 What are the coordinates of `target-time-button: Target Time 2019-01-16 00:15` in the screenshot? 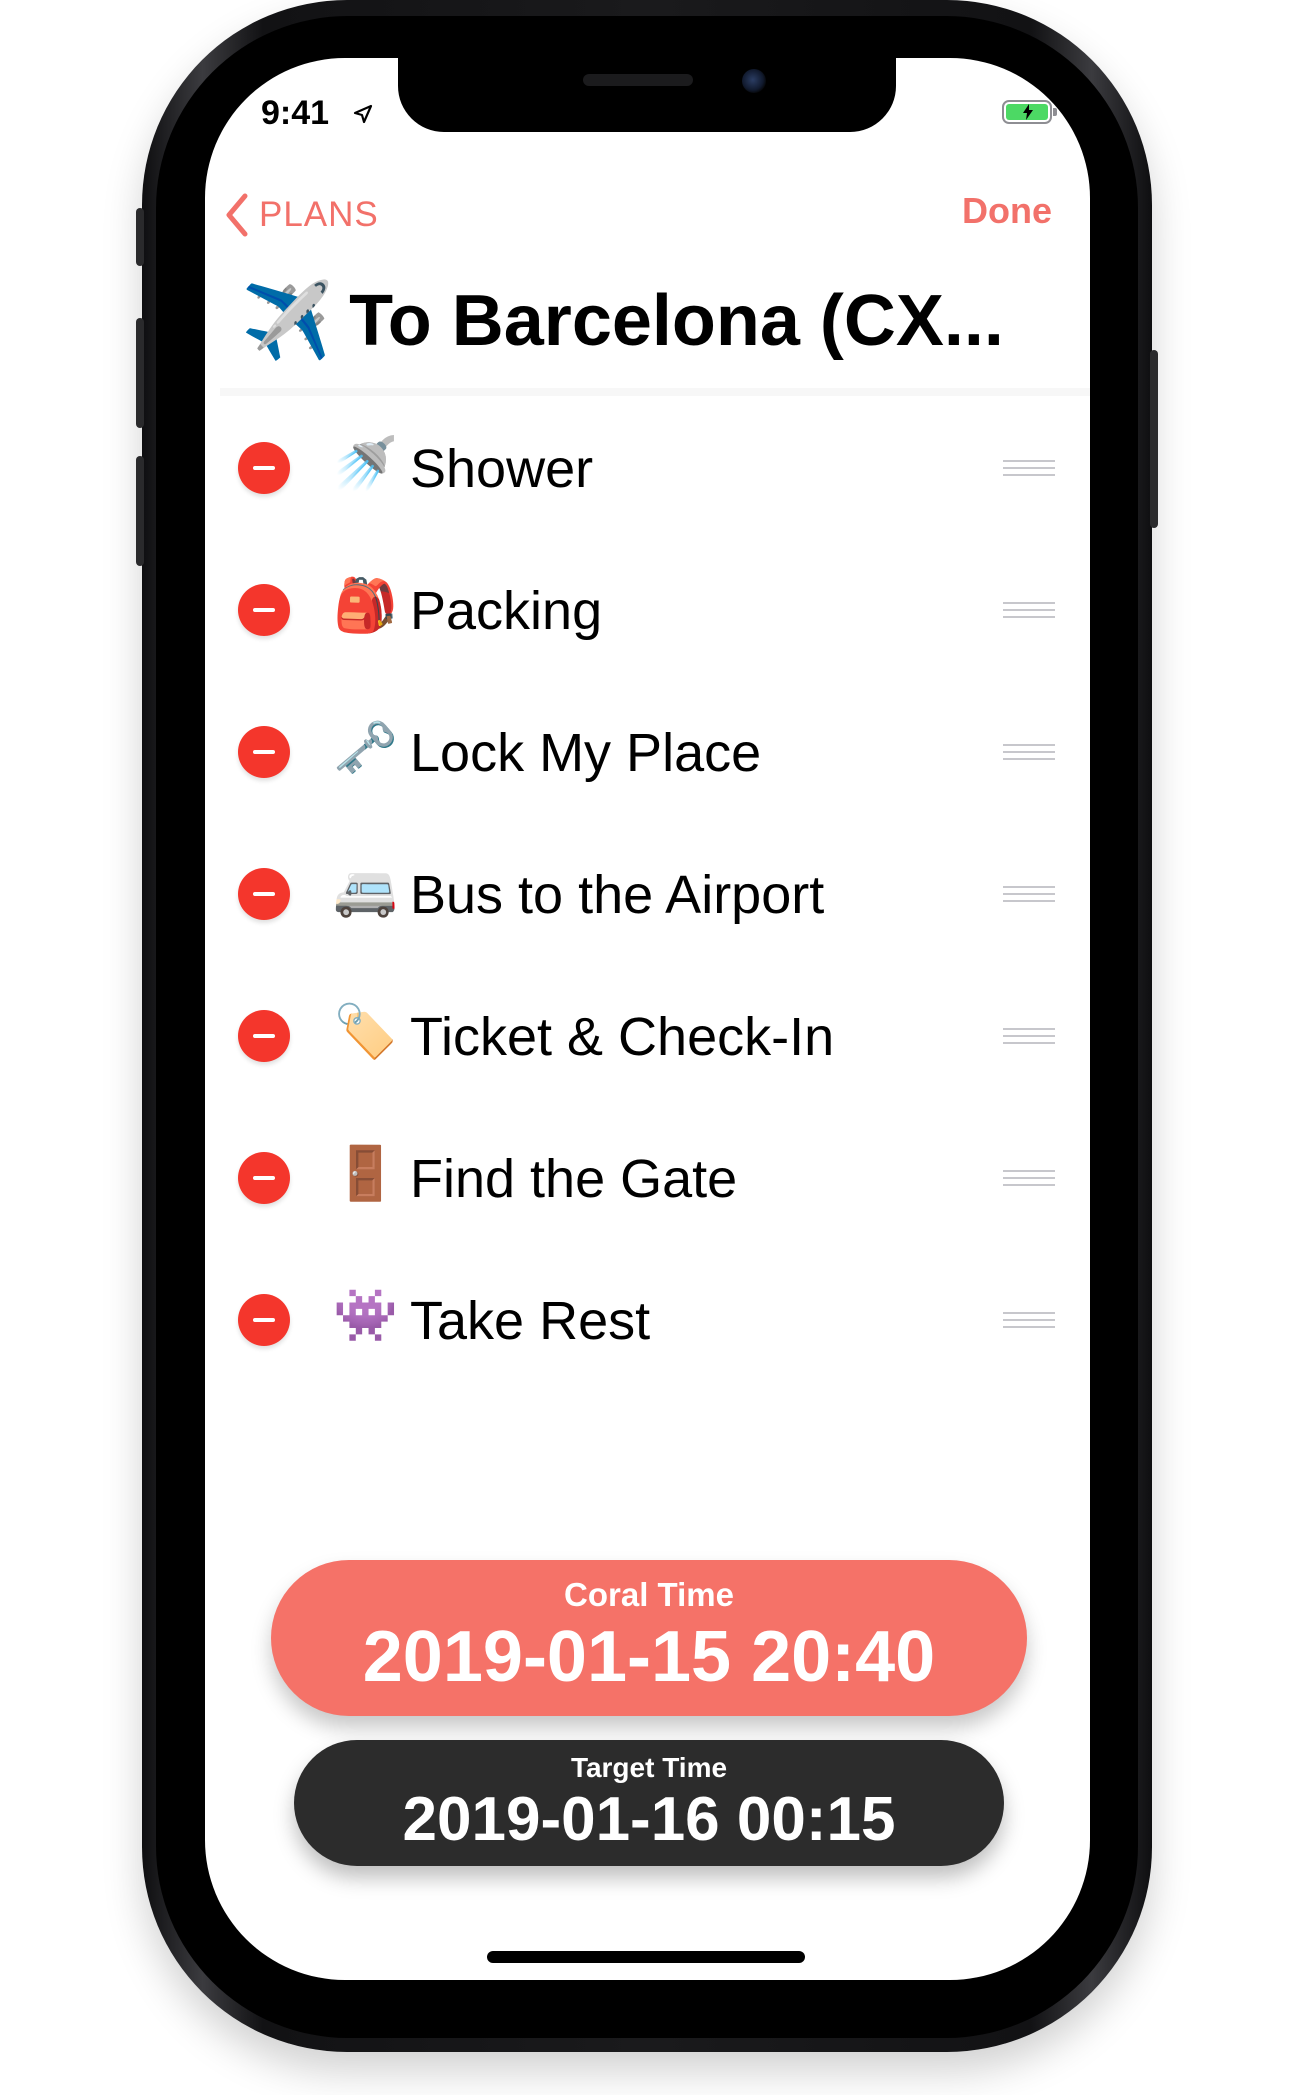 It's located at (649, 1803).